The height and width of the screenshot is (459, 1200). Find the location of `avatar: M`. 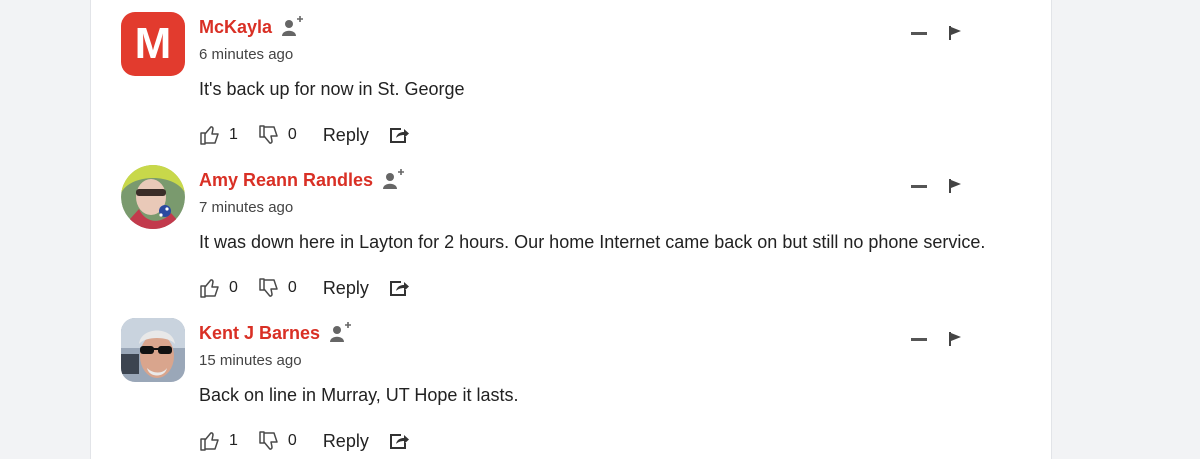

avatar: M is located at coordinates (153, 44).